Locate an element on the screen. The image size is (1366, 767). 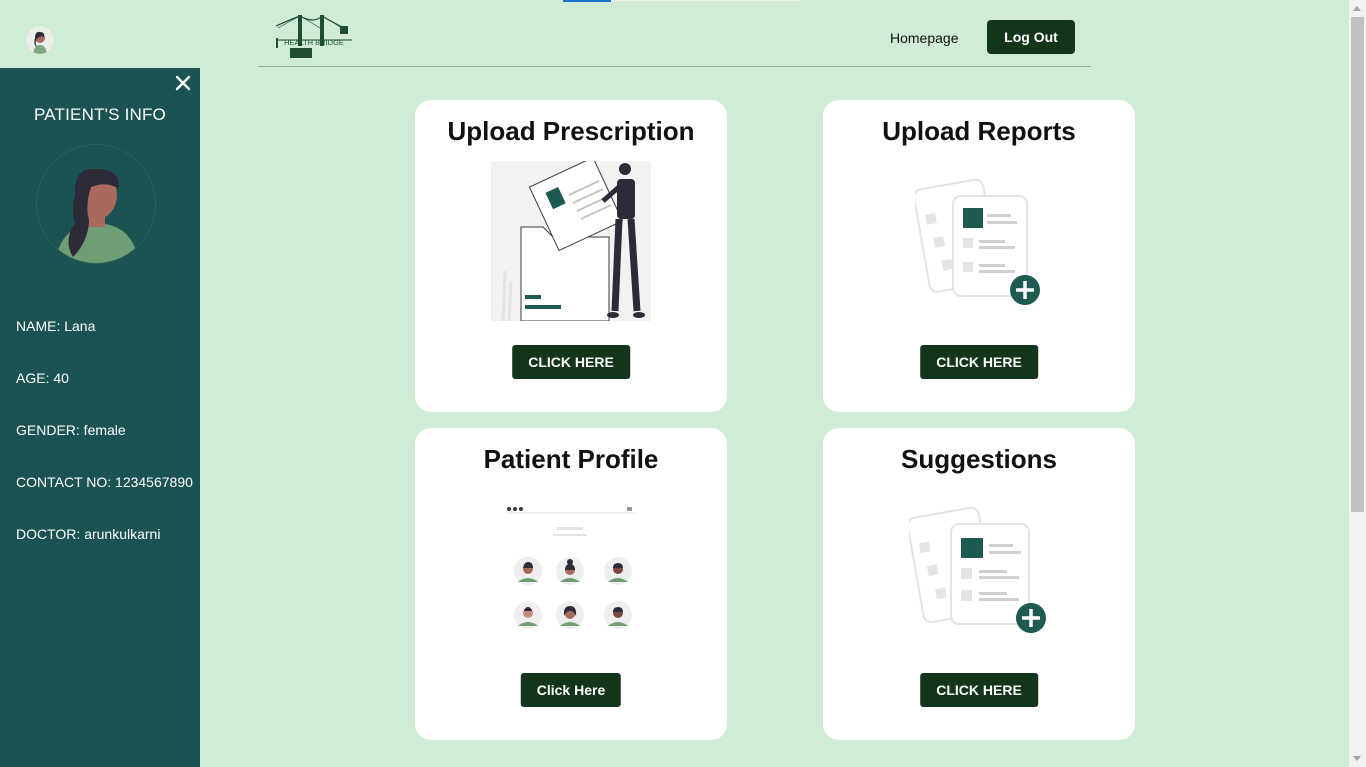
scroll-down-icon is located at coordinates (1357, 758).